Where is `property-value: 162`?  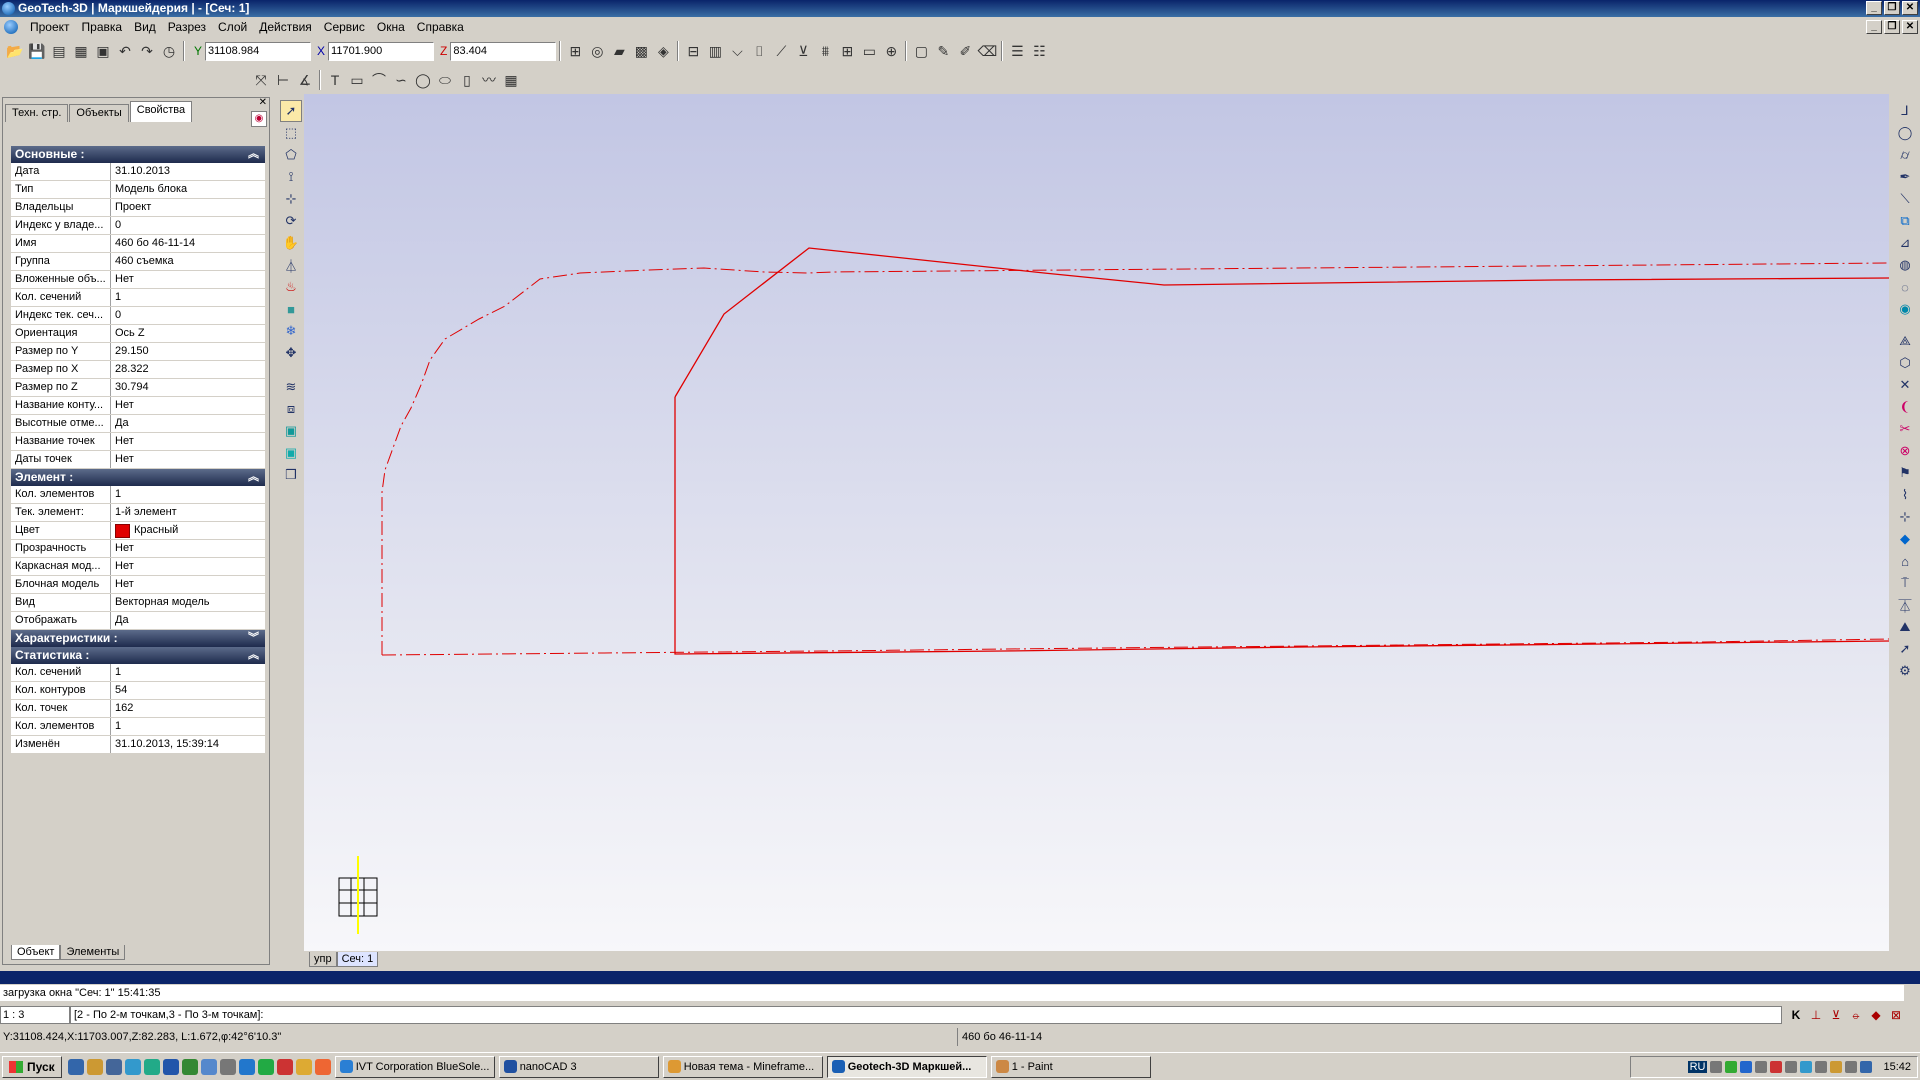
property-value: 162 is located at coordinates (188, 708).